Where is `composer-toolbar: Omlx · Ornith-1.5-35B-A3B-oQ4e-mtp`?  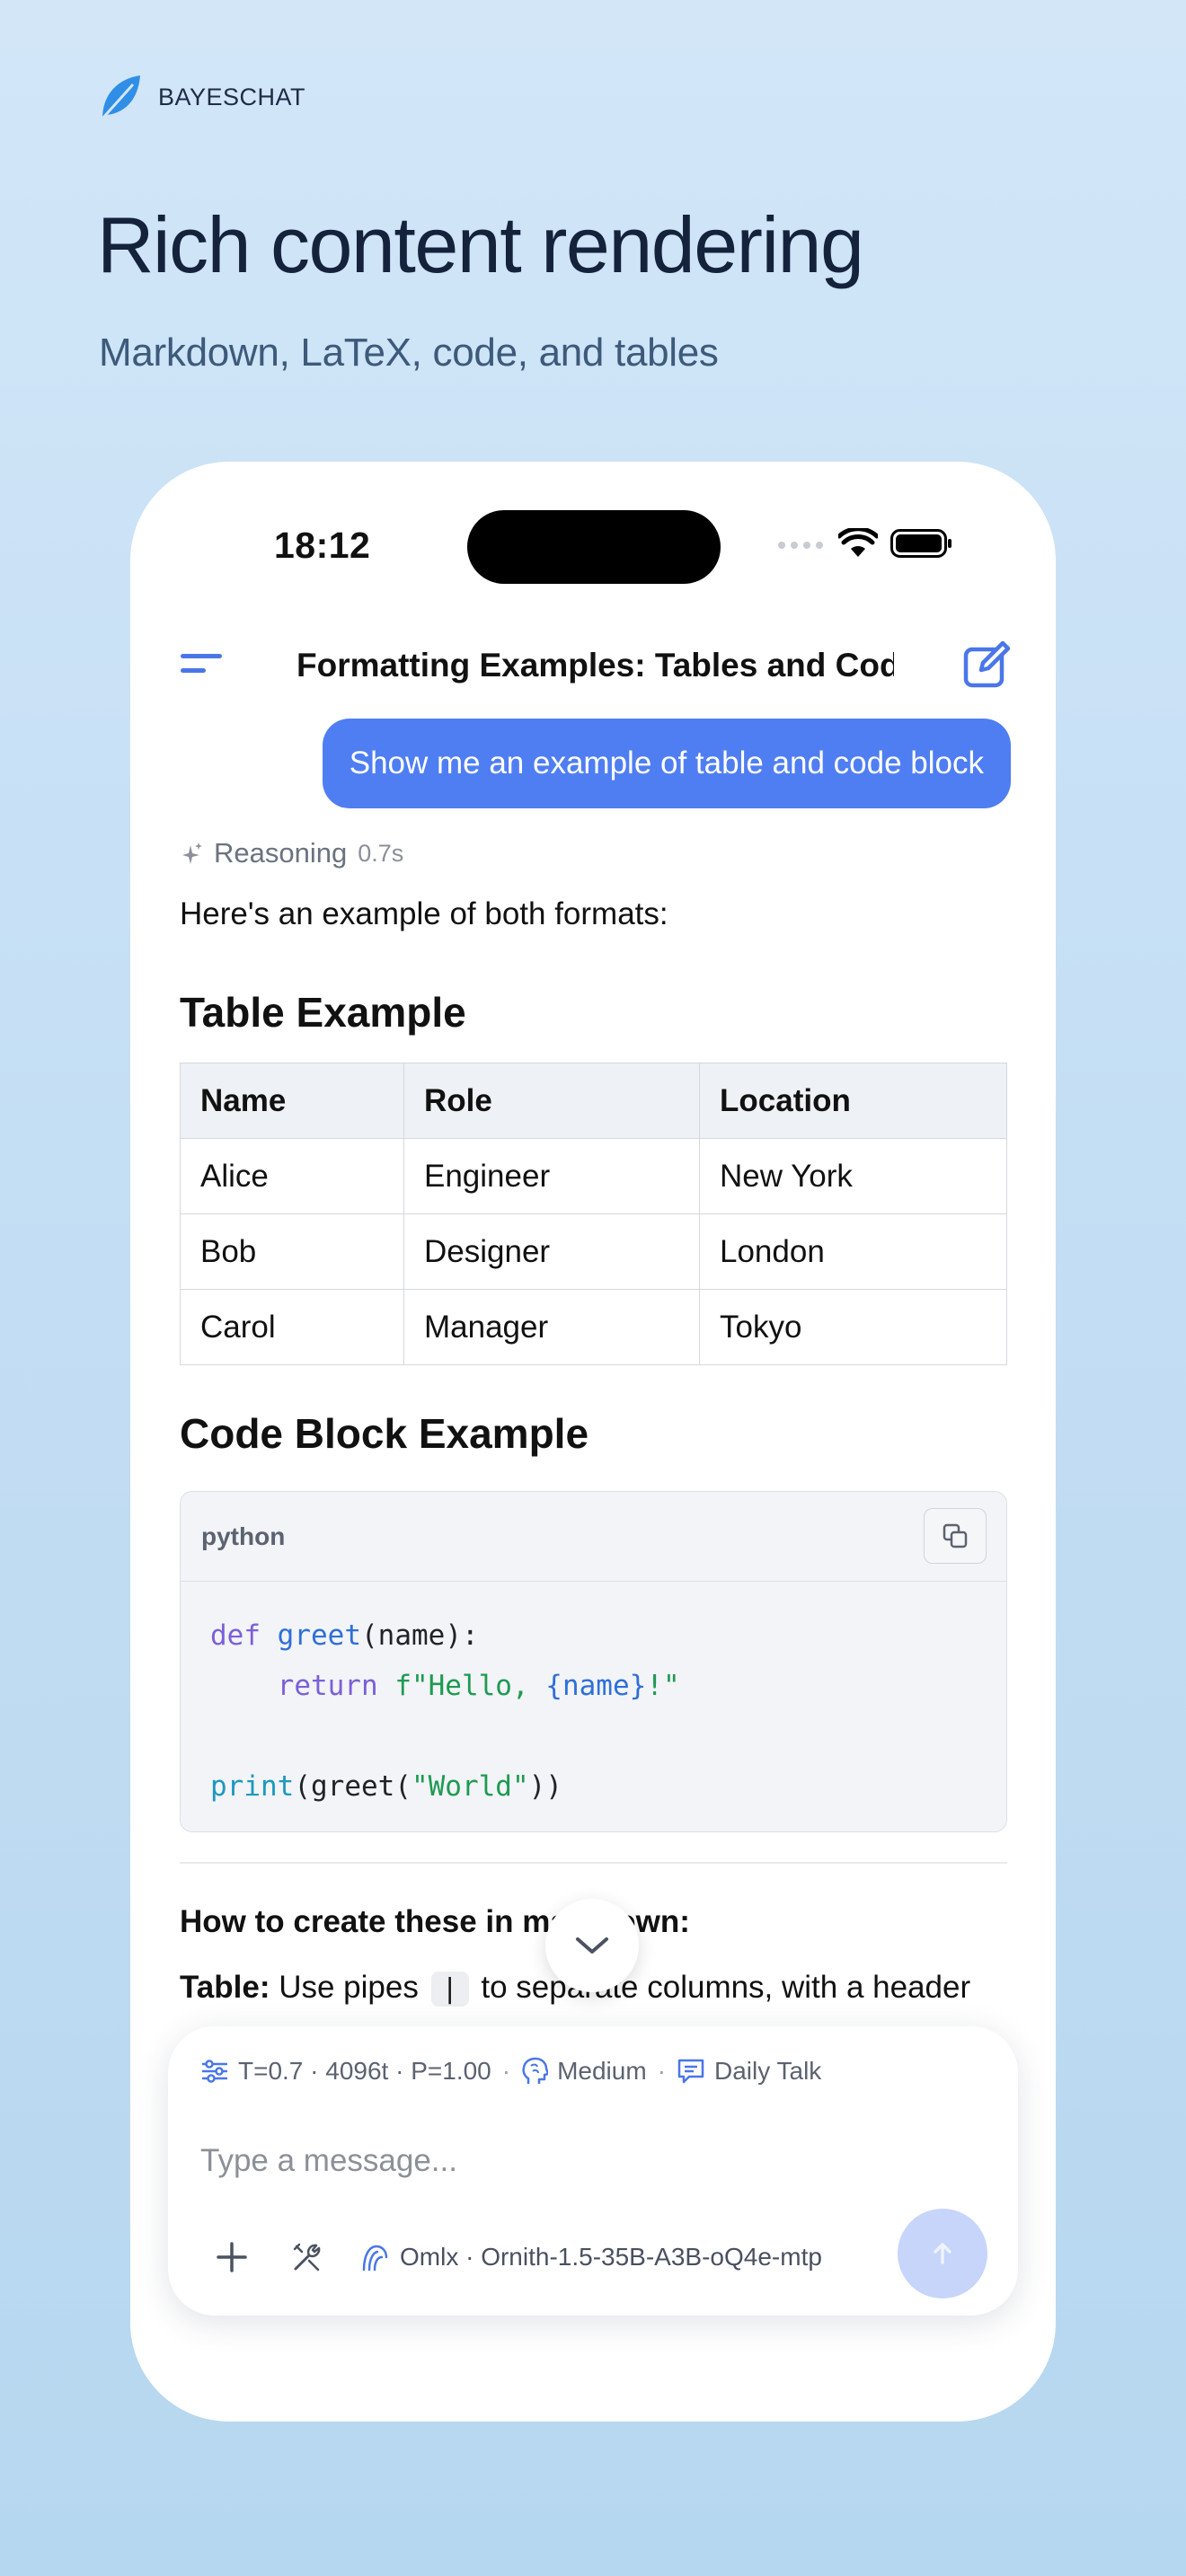
composer-toolbar: Omlx · Ornith-1.5-35B-A3B-oQ4e-mtp is located at coordinates (511, 2257).